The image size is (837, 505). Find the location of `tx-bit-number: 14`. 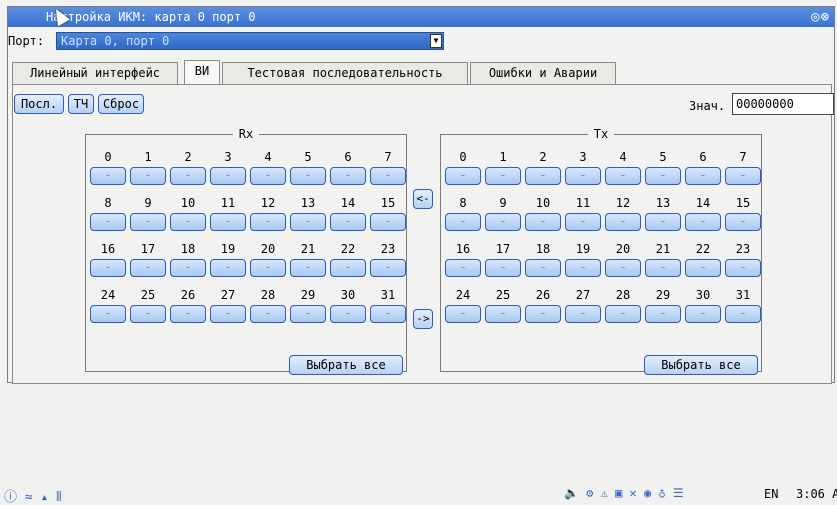

tx-bit-number: 14 is located at coordinates (703, 203).